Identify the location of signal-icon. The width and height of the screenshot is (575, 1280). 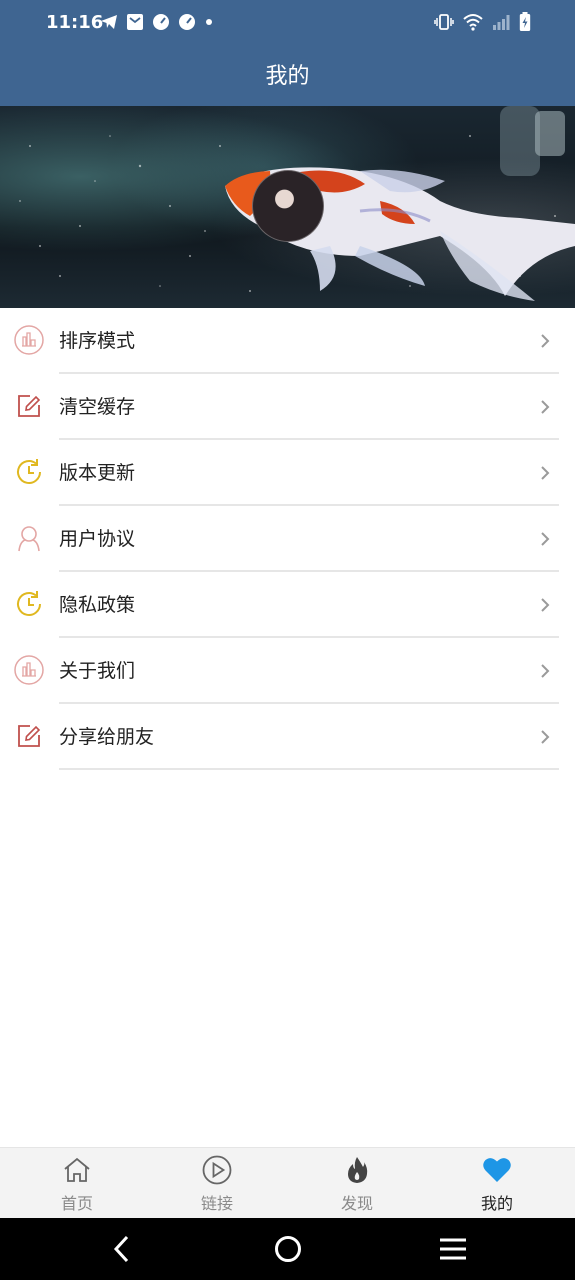
(501, 22).